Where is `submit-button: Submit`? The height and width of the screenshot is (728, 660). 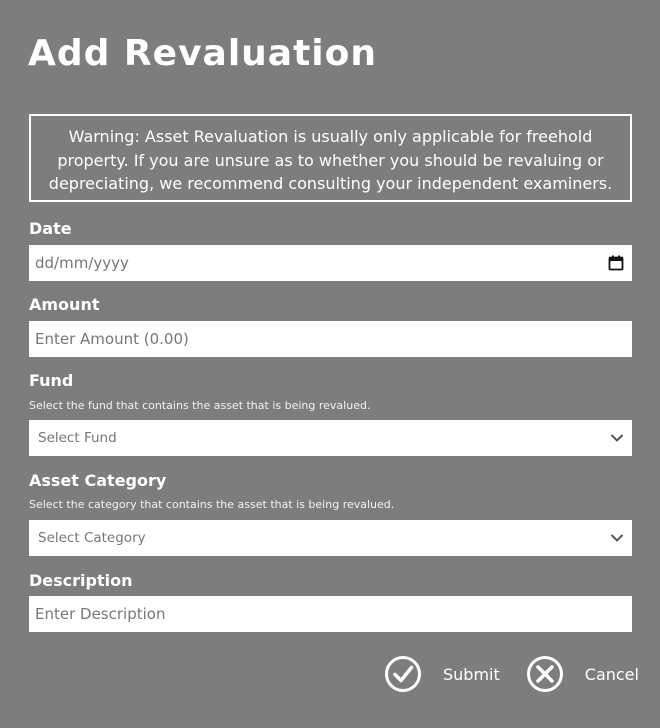 submit-button: Submit is located at coordinates (442, 674).